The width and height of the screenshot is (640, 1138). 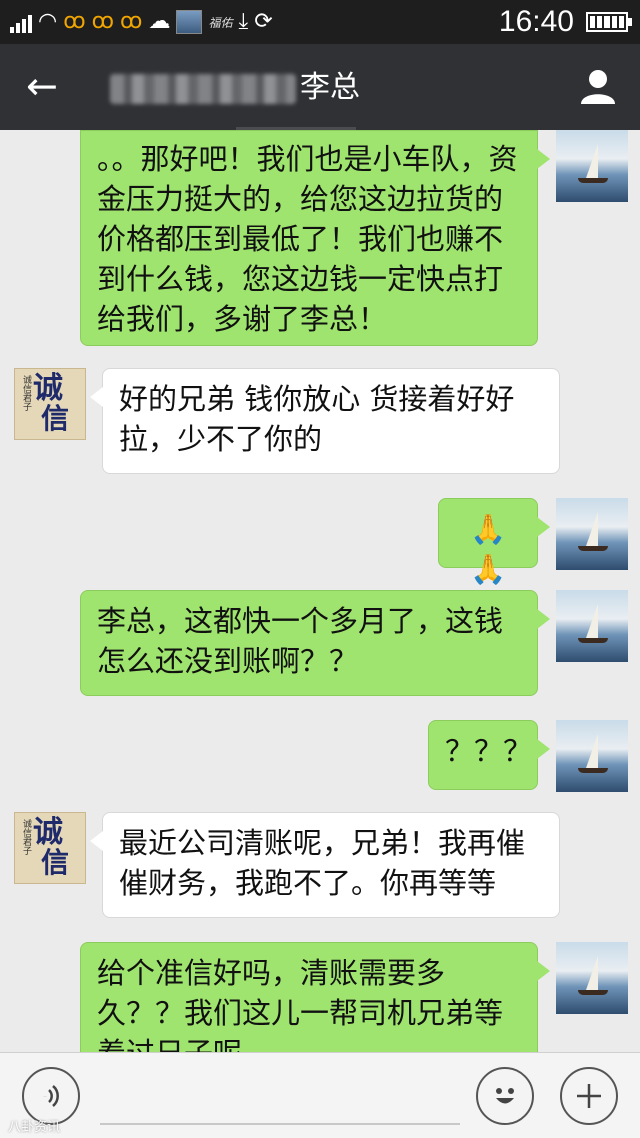 I want to click on app-thumbnail-icon, so click(x=189, y=22).